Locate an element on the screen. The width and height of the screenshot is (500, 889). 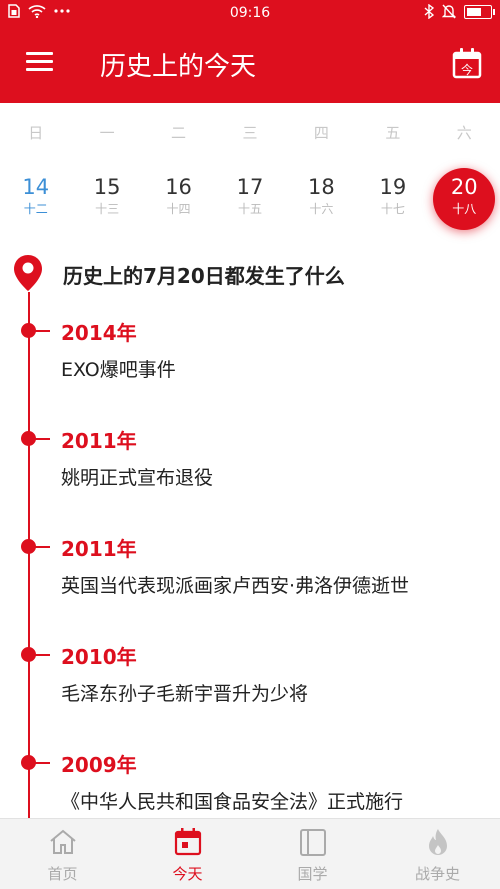
tab-home: 首页 is located at coordinates (62, 854).